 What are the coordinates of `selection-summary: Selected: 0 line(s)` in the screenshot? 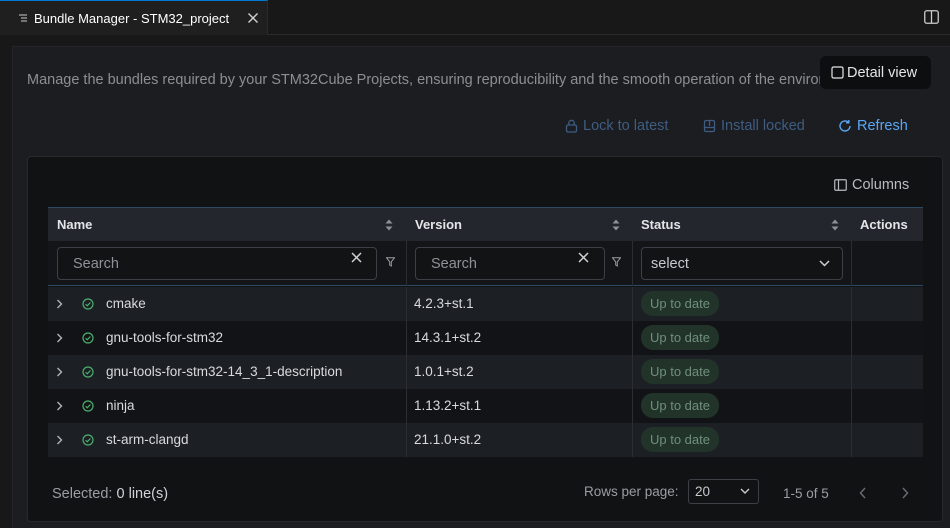 It's located at (110, 494).